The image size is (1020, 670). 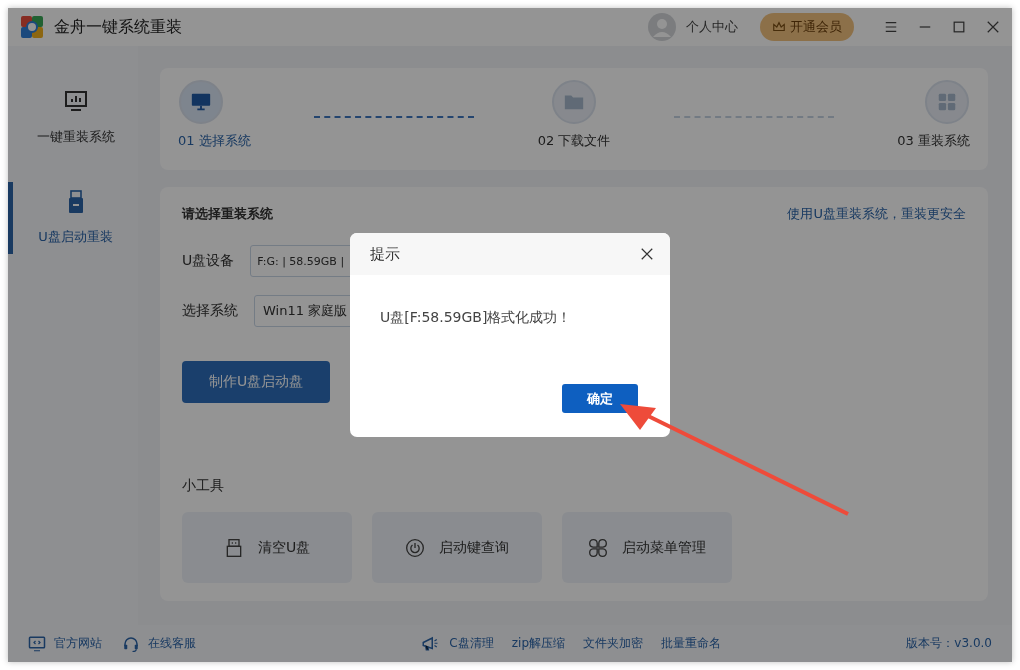 What do you see at coordinates (779, 27) in the screenshot?
I see `crown-icon` at bounding box center [779, 27].